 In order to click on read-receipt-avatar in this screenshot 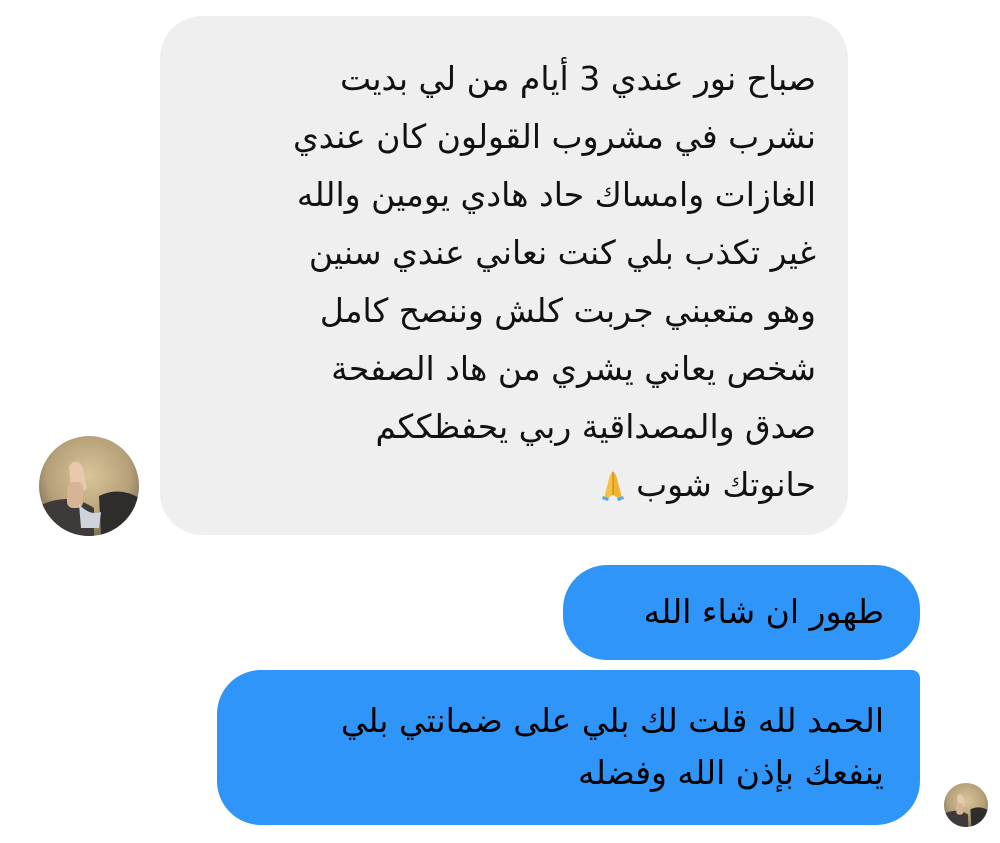, I will do `click(966, 805)`.